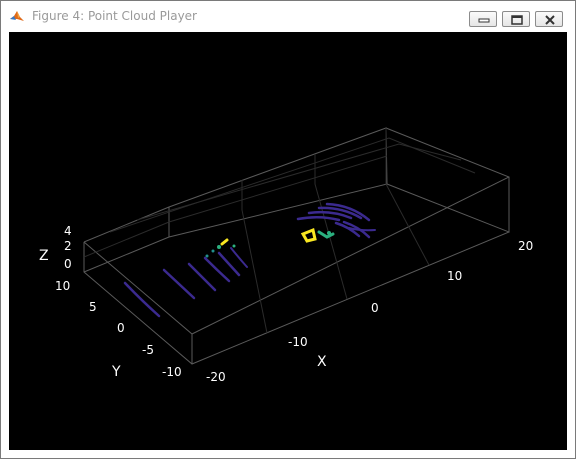  Describe the element at coordinates (114, 16) in the screenshot. I see `window-title: Figure 4: Point Cloud Player` at that location.